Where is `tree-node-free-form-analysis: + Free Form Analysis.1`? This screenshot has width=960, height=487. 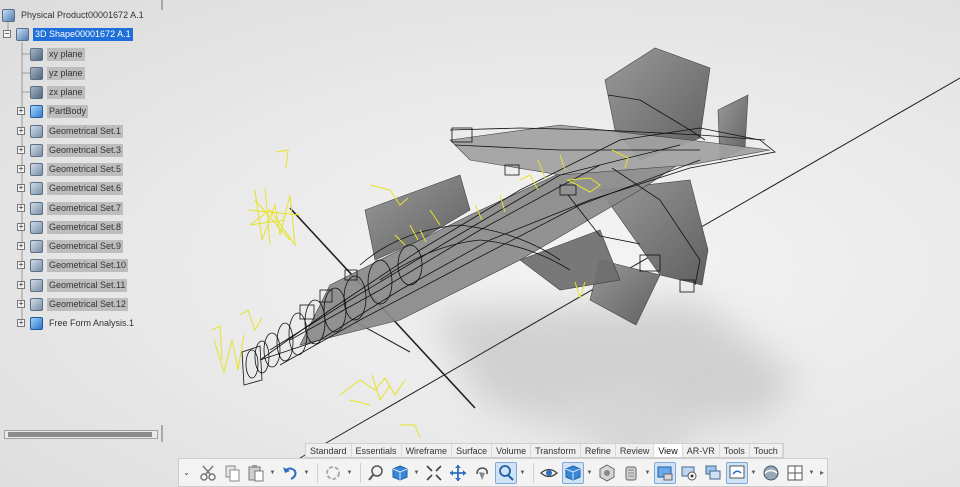
tree-node-free-form-analysis: + Free Form Analysis.1 is located at coordinates (76, 323).